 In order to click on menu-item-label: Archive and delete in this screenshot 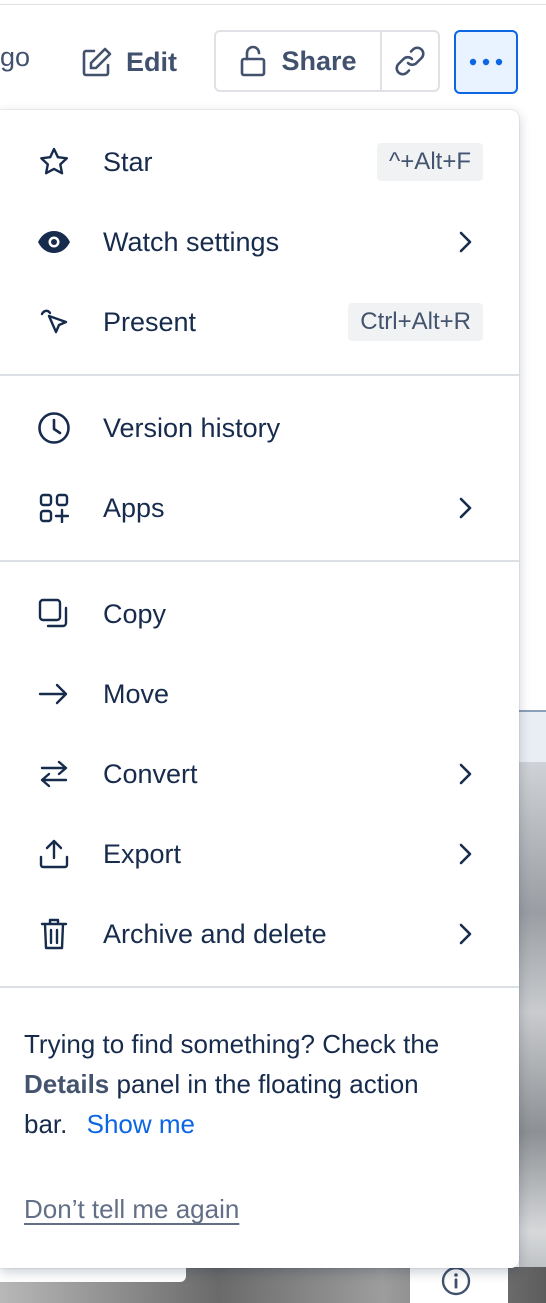, I will do `click(215, 933)`.